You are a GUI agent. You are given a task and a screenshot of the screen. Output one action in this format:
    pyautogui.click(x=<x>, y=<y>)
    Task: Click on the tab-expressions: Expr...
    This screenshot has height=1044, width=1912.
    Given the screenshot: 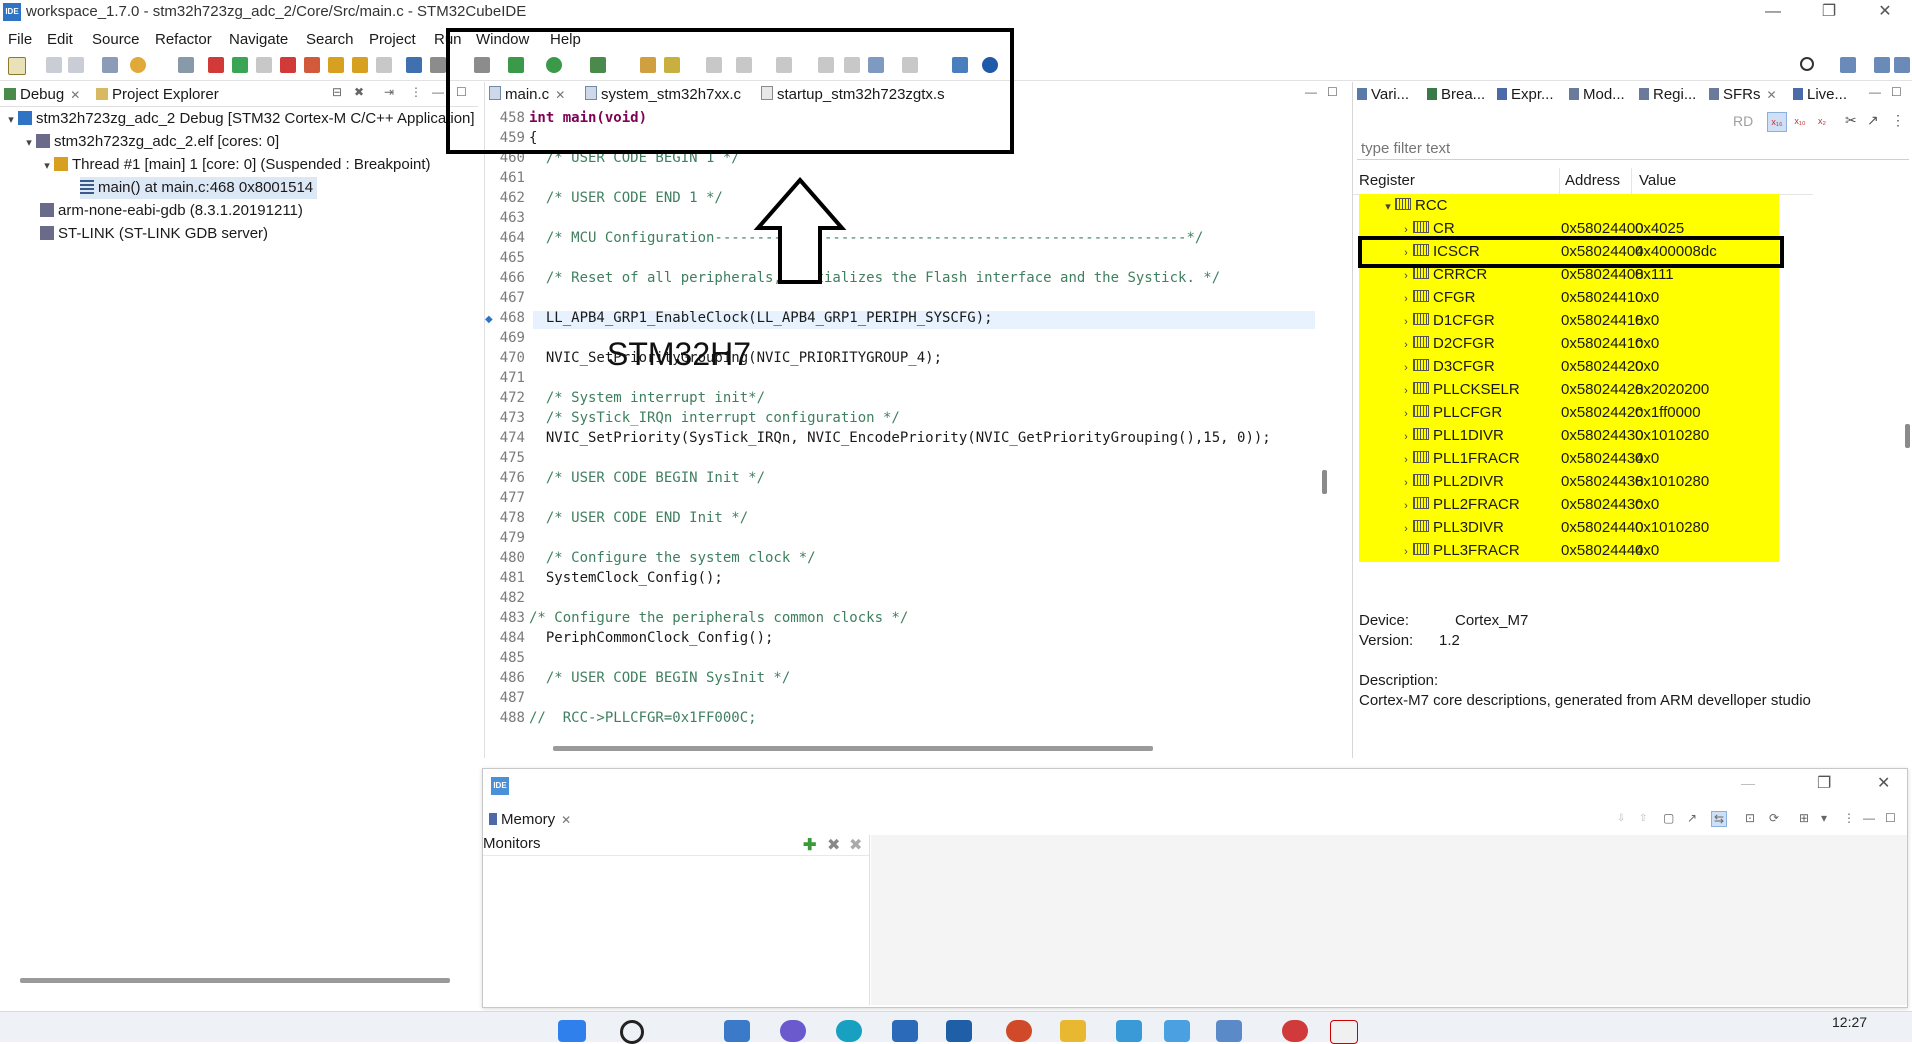 What is the action you would take?
    pyautogui.click(x=1525, y=94)
    